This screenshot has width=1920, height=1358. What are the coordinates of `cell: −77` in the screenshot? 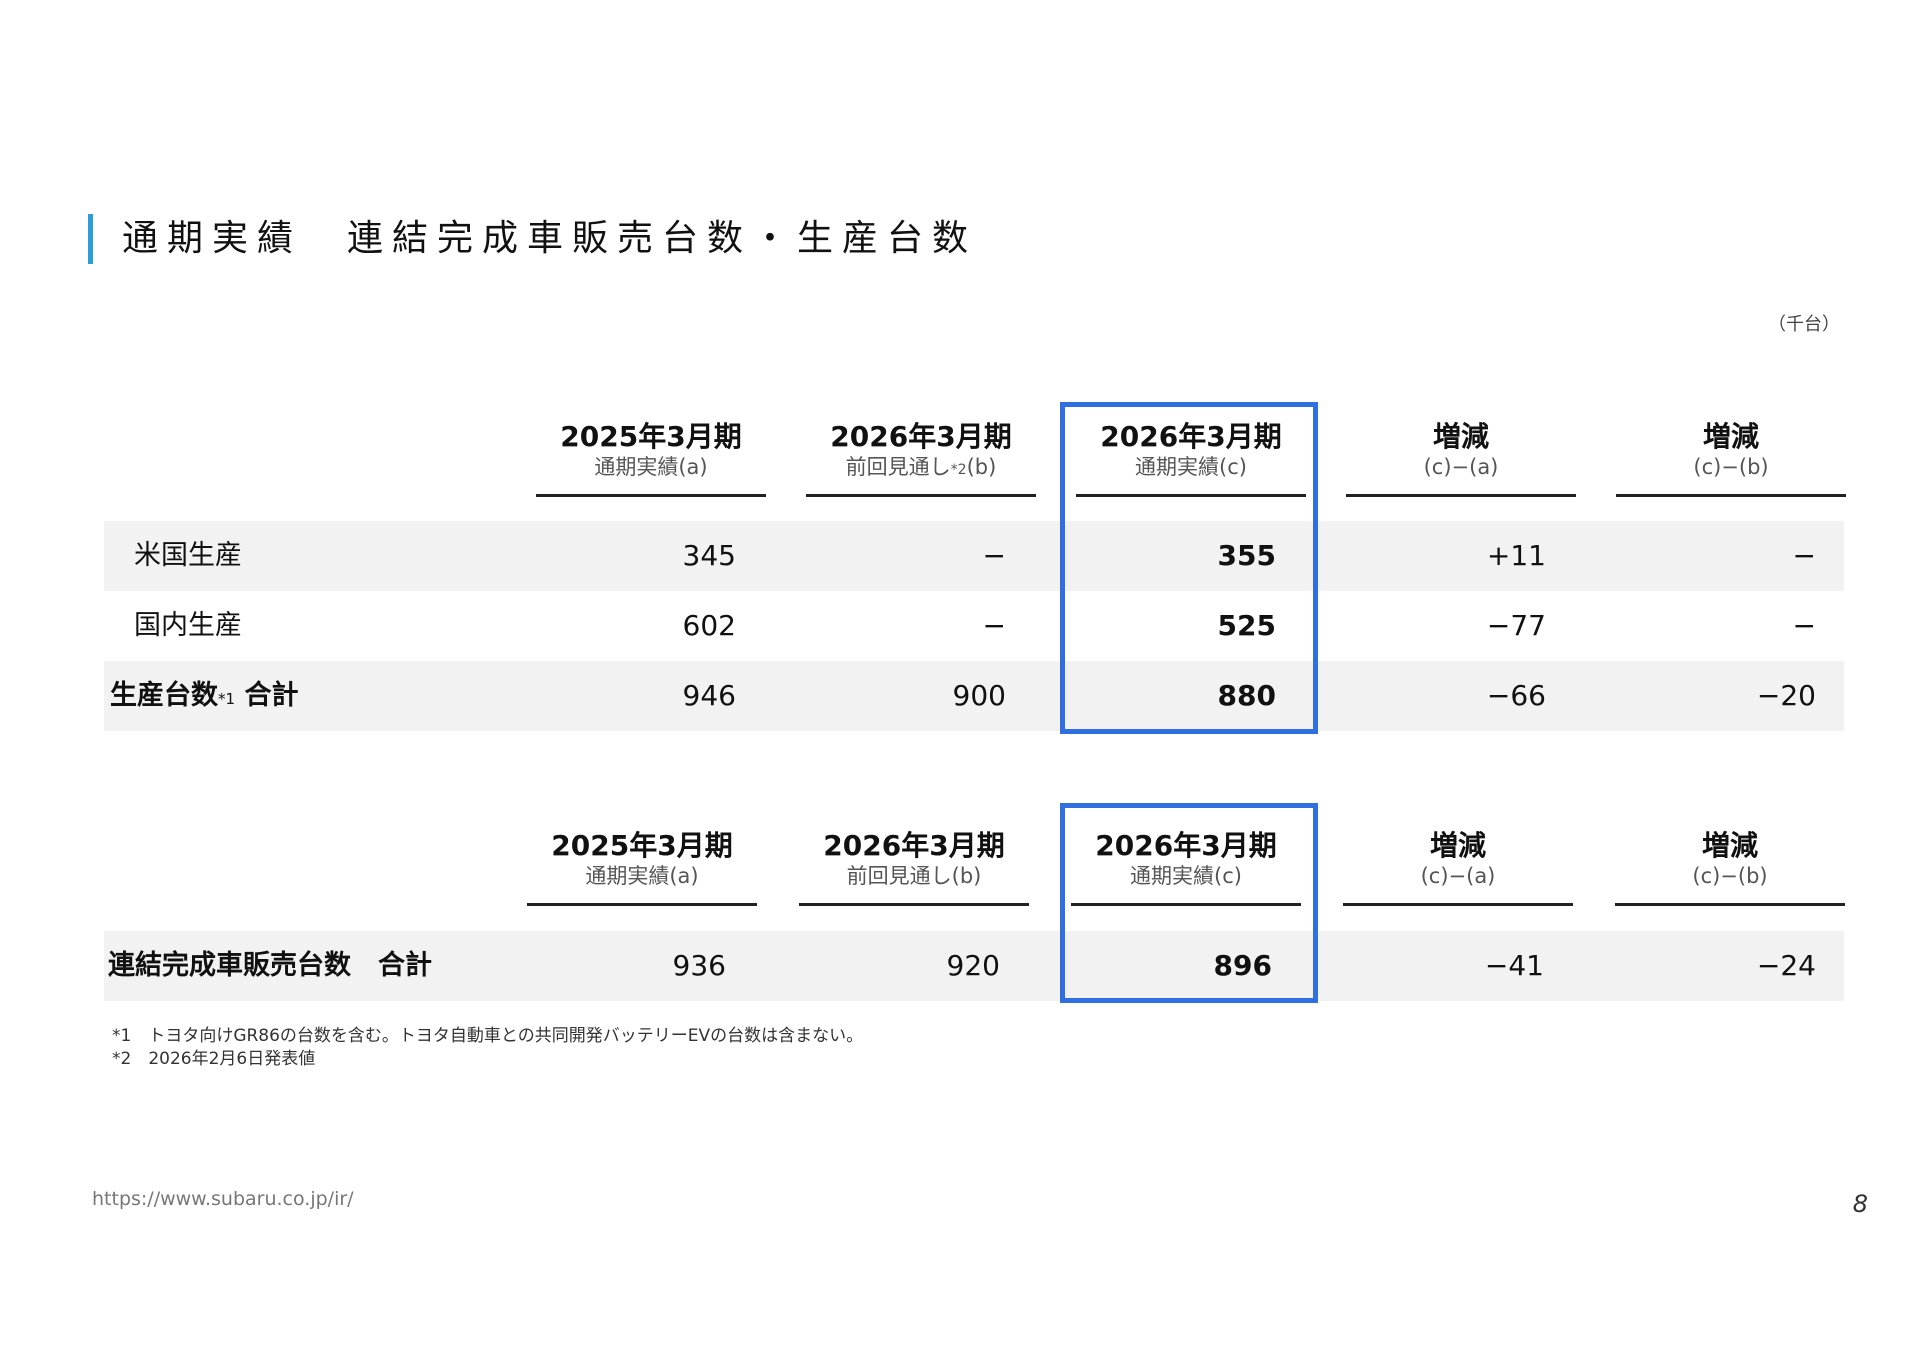 It's located at (1516, 625).